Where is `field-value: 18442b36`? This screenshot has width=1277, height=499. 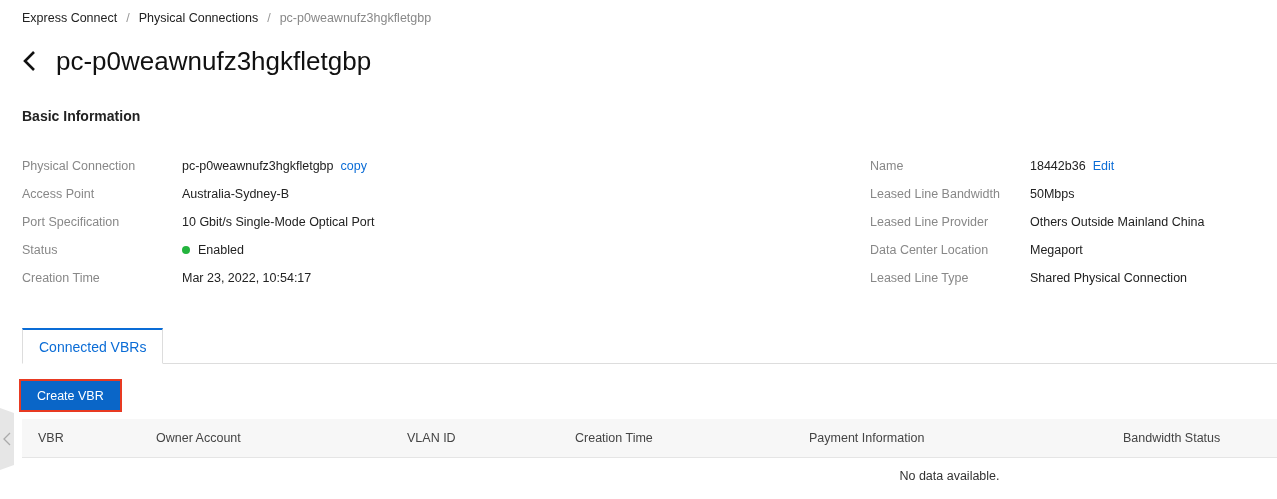 field-value: 18442b36 is located at coordinates (1058, 166).